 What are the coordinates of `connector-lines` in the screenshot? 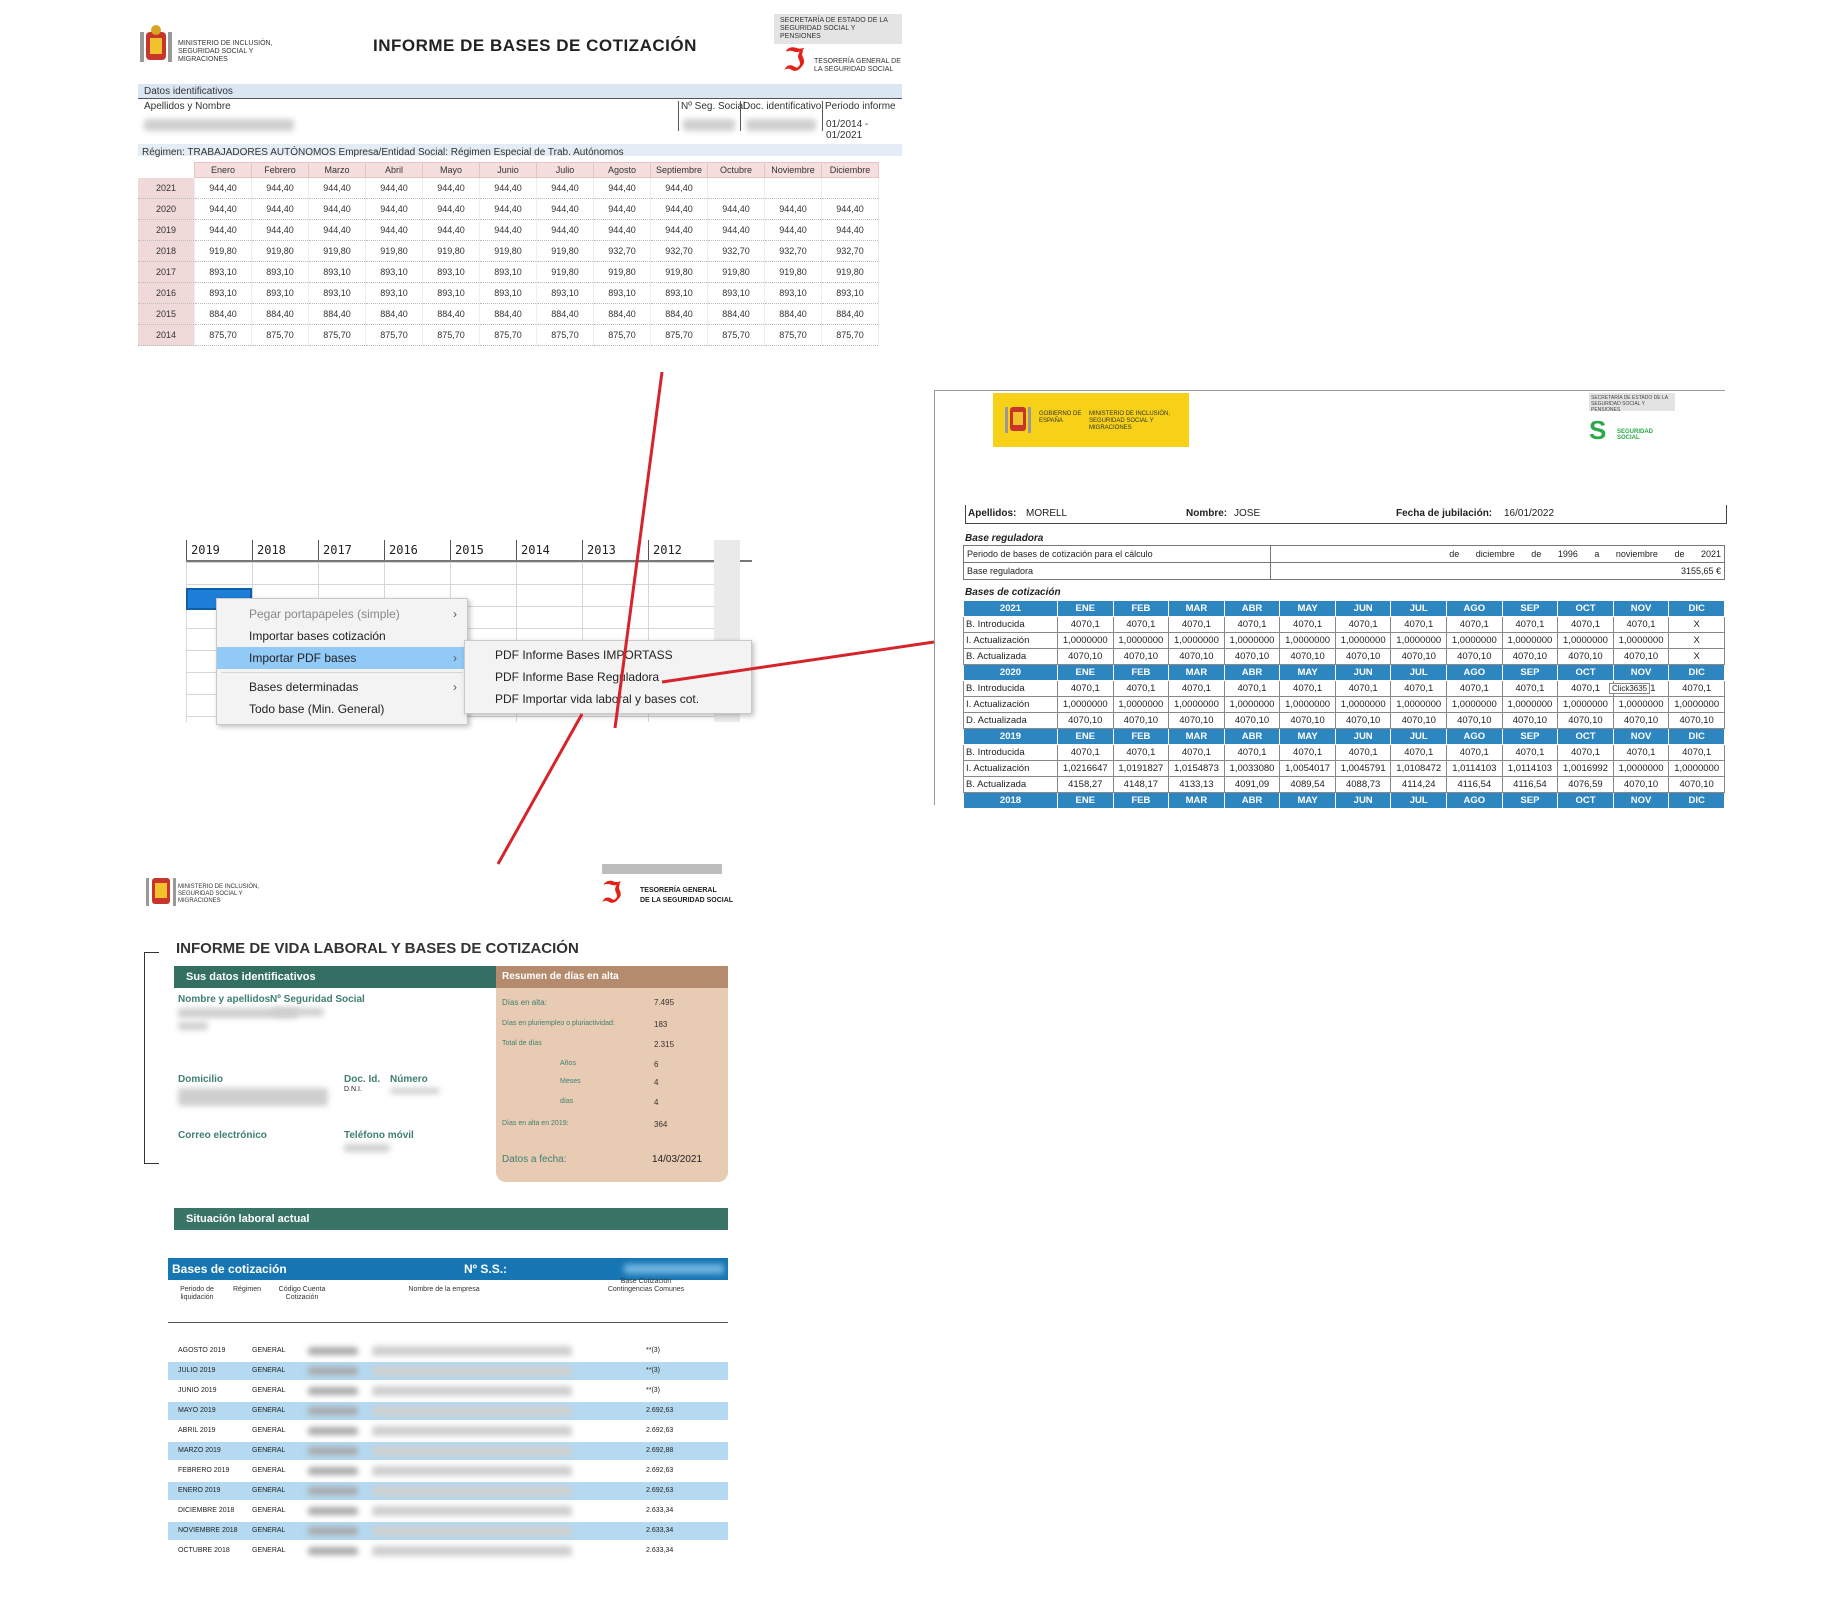 It's located at (715, 618).